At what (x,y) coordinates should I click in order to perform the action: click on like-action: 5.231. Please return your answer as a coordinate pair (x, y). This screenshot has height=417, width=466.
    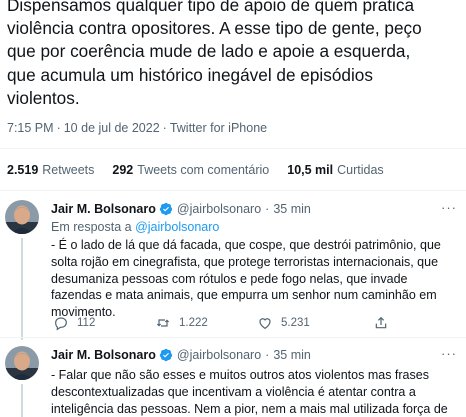
    Looking at the image, I should click on (283, 323).